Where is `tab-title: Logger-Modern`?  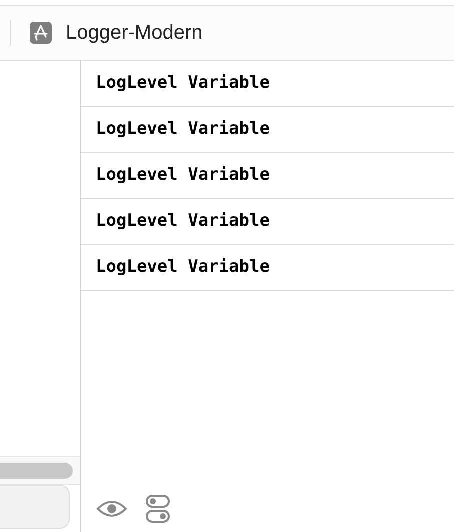
tab-title: Logger-Modern is located at coordinates (134, 33).